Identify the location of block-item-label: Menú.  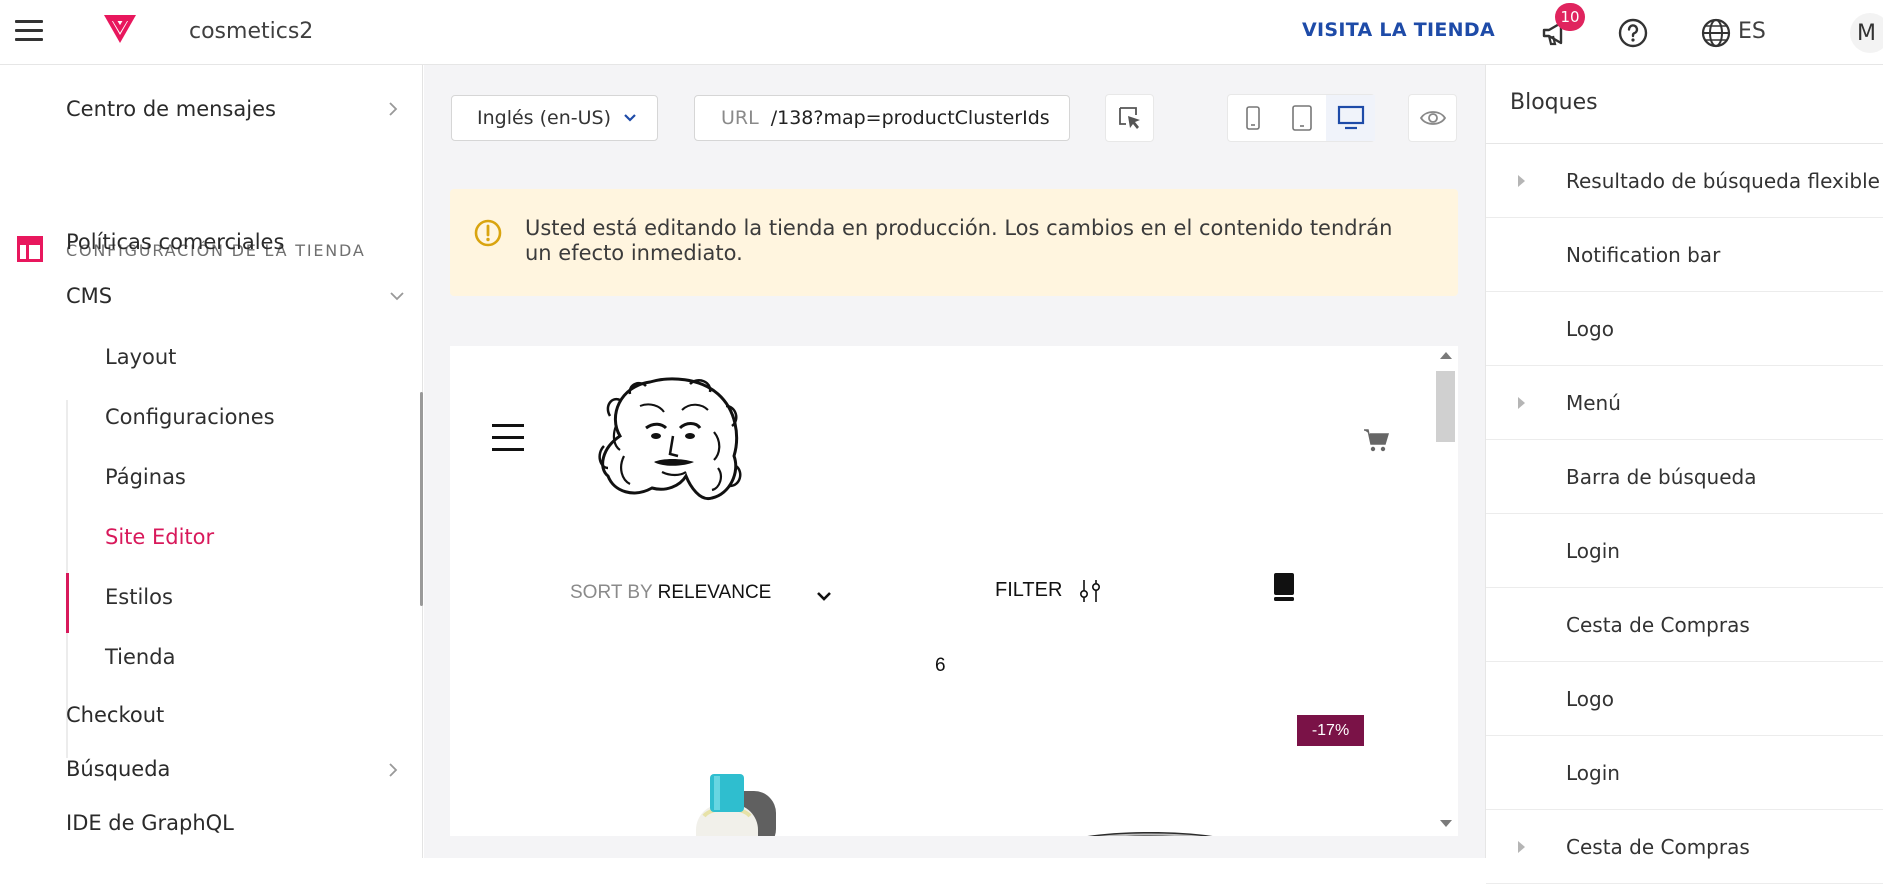
(1593, 403).